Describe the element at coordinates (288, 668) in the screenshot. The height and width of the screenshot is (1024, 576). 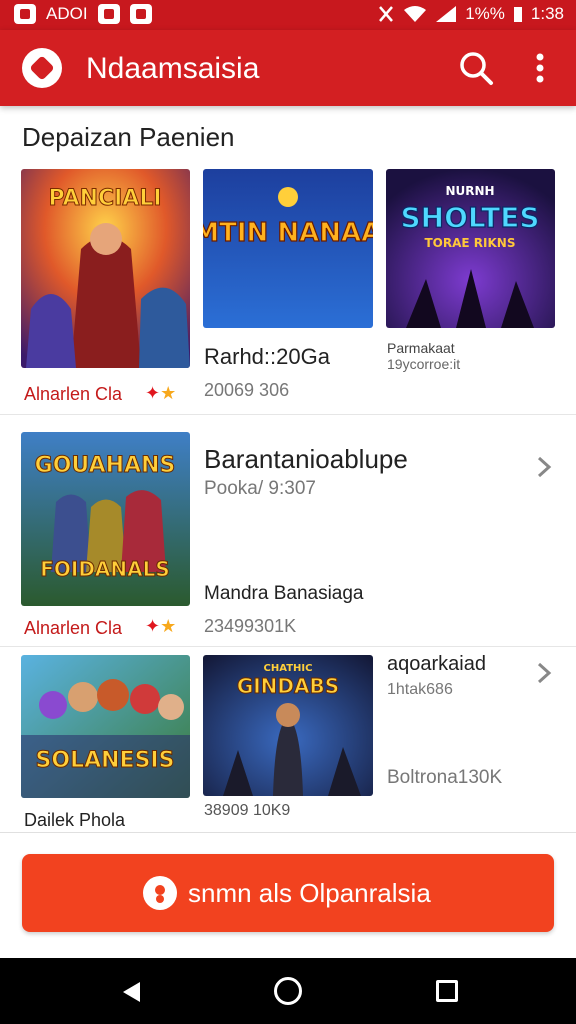
I see `art-pre-6: CHATHIC` at that location.